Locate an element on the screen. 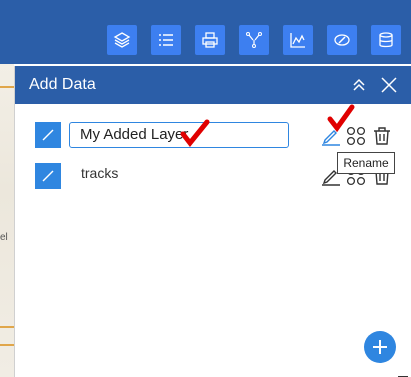 This screenshot has width=411, height=377. add-layer-button is located at coordinates (380, 347).